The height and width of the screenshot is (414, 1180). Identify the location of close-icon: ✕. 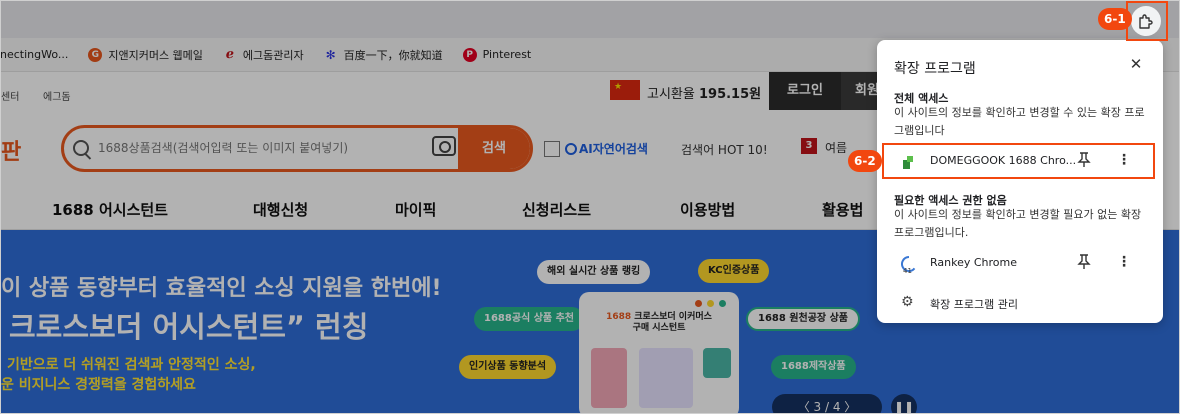
(1136, 64).